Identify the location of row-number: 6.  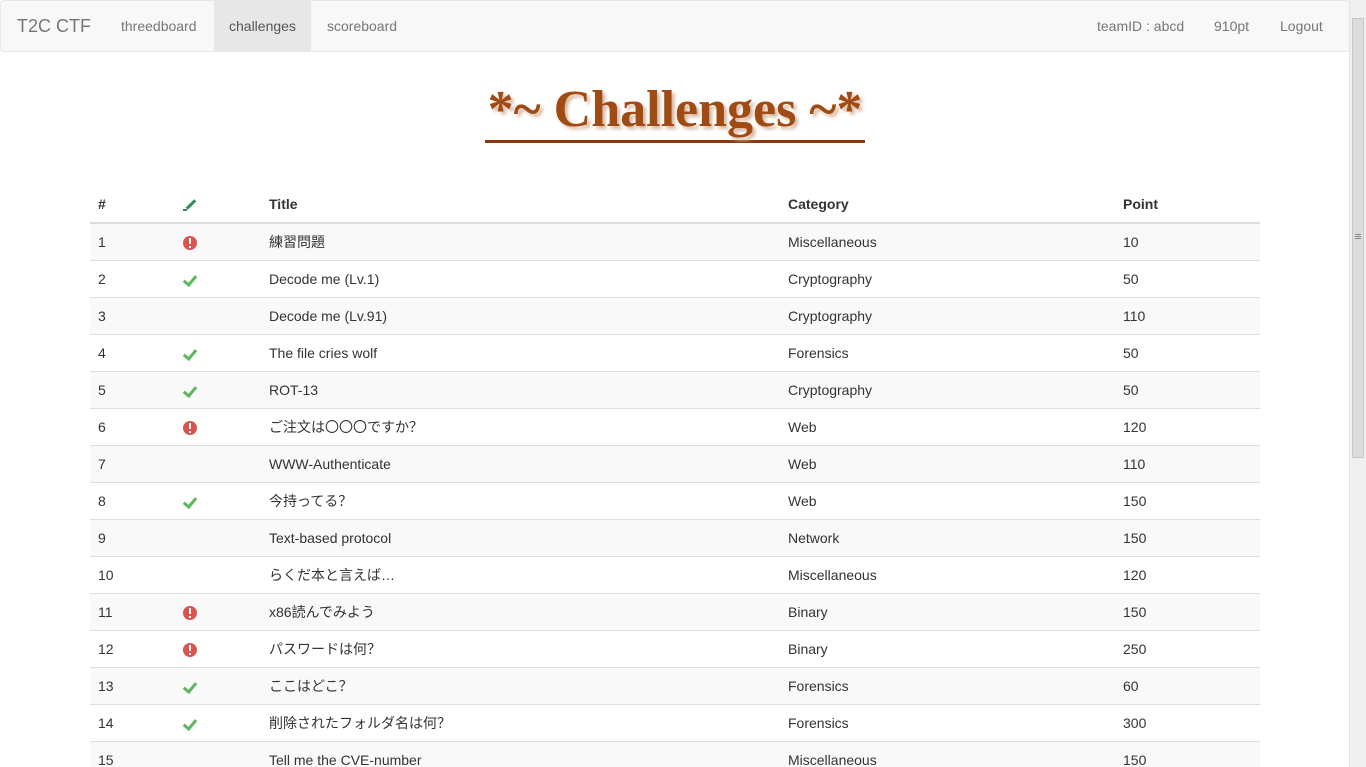
(129, 426).